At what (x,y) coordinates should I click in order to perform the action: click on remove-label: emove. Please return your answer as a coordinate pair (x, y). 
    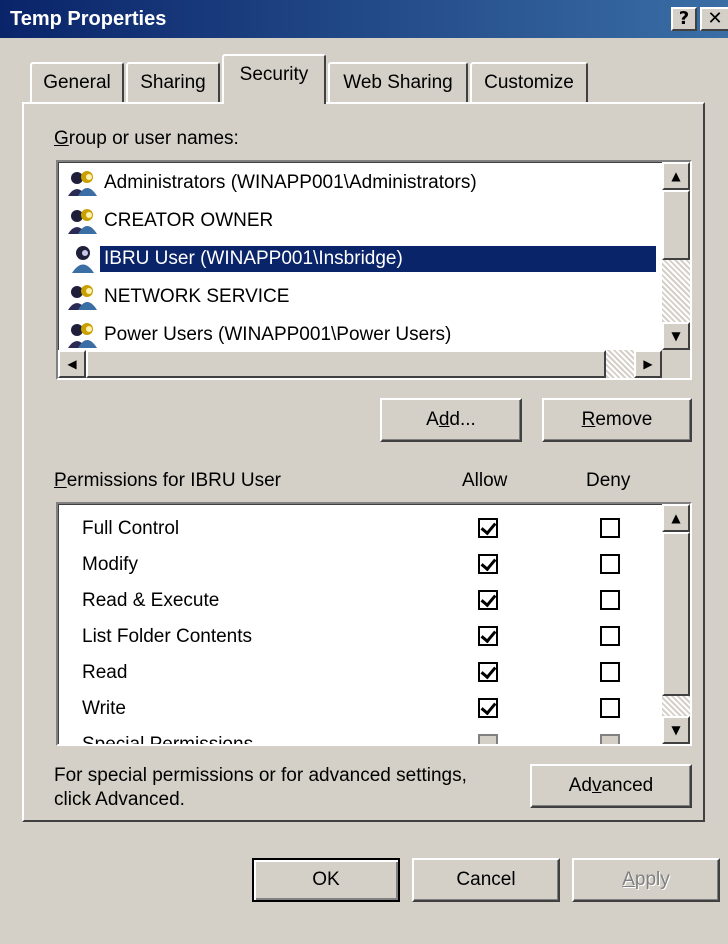
    Looking at the image, I should click on (624, 419).